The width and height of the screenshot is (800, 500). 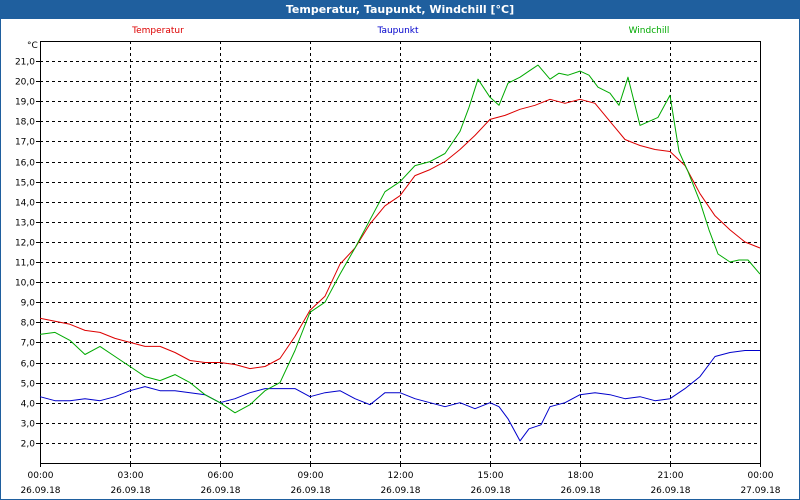 I want to click on x-tick-time-label: 21:00, so click(x=671, y=476).